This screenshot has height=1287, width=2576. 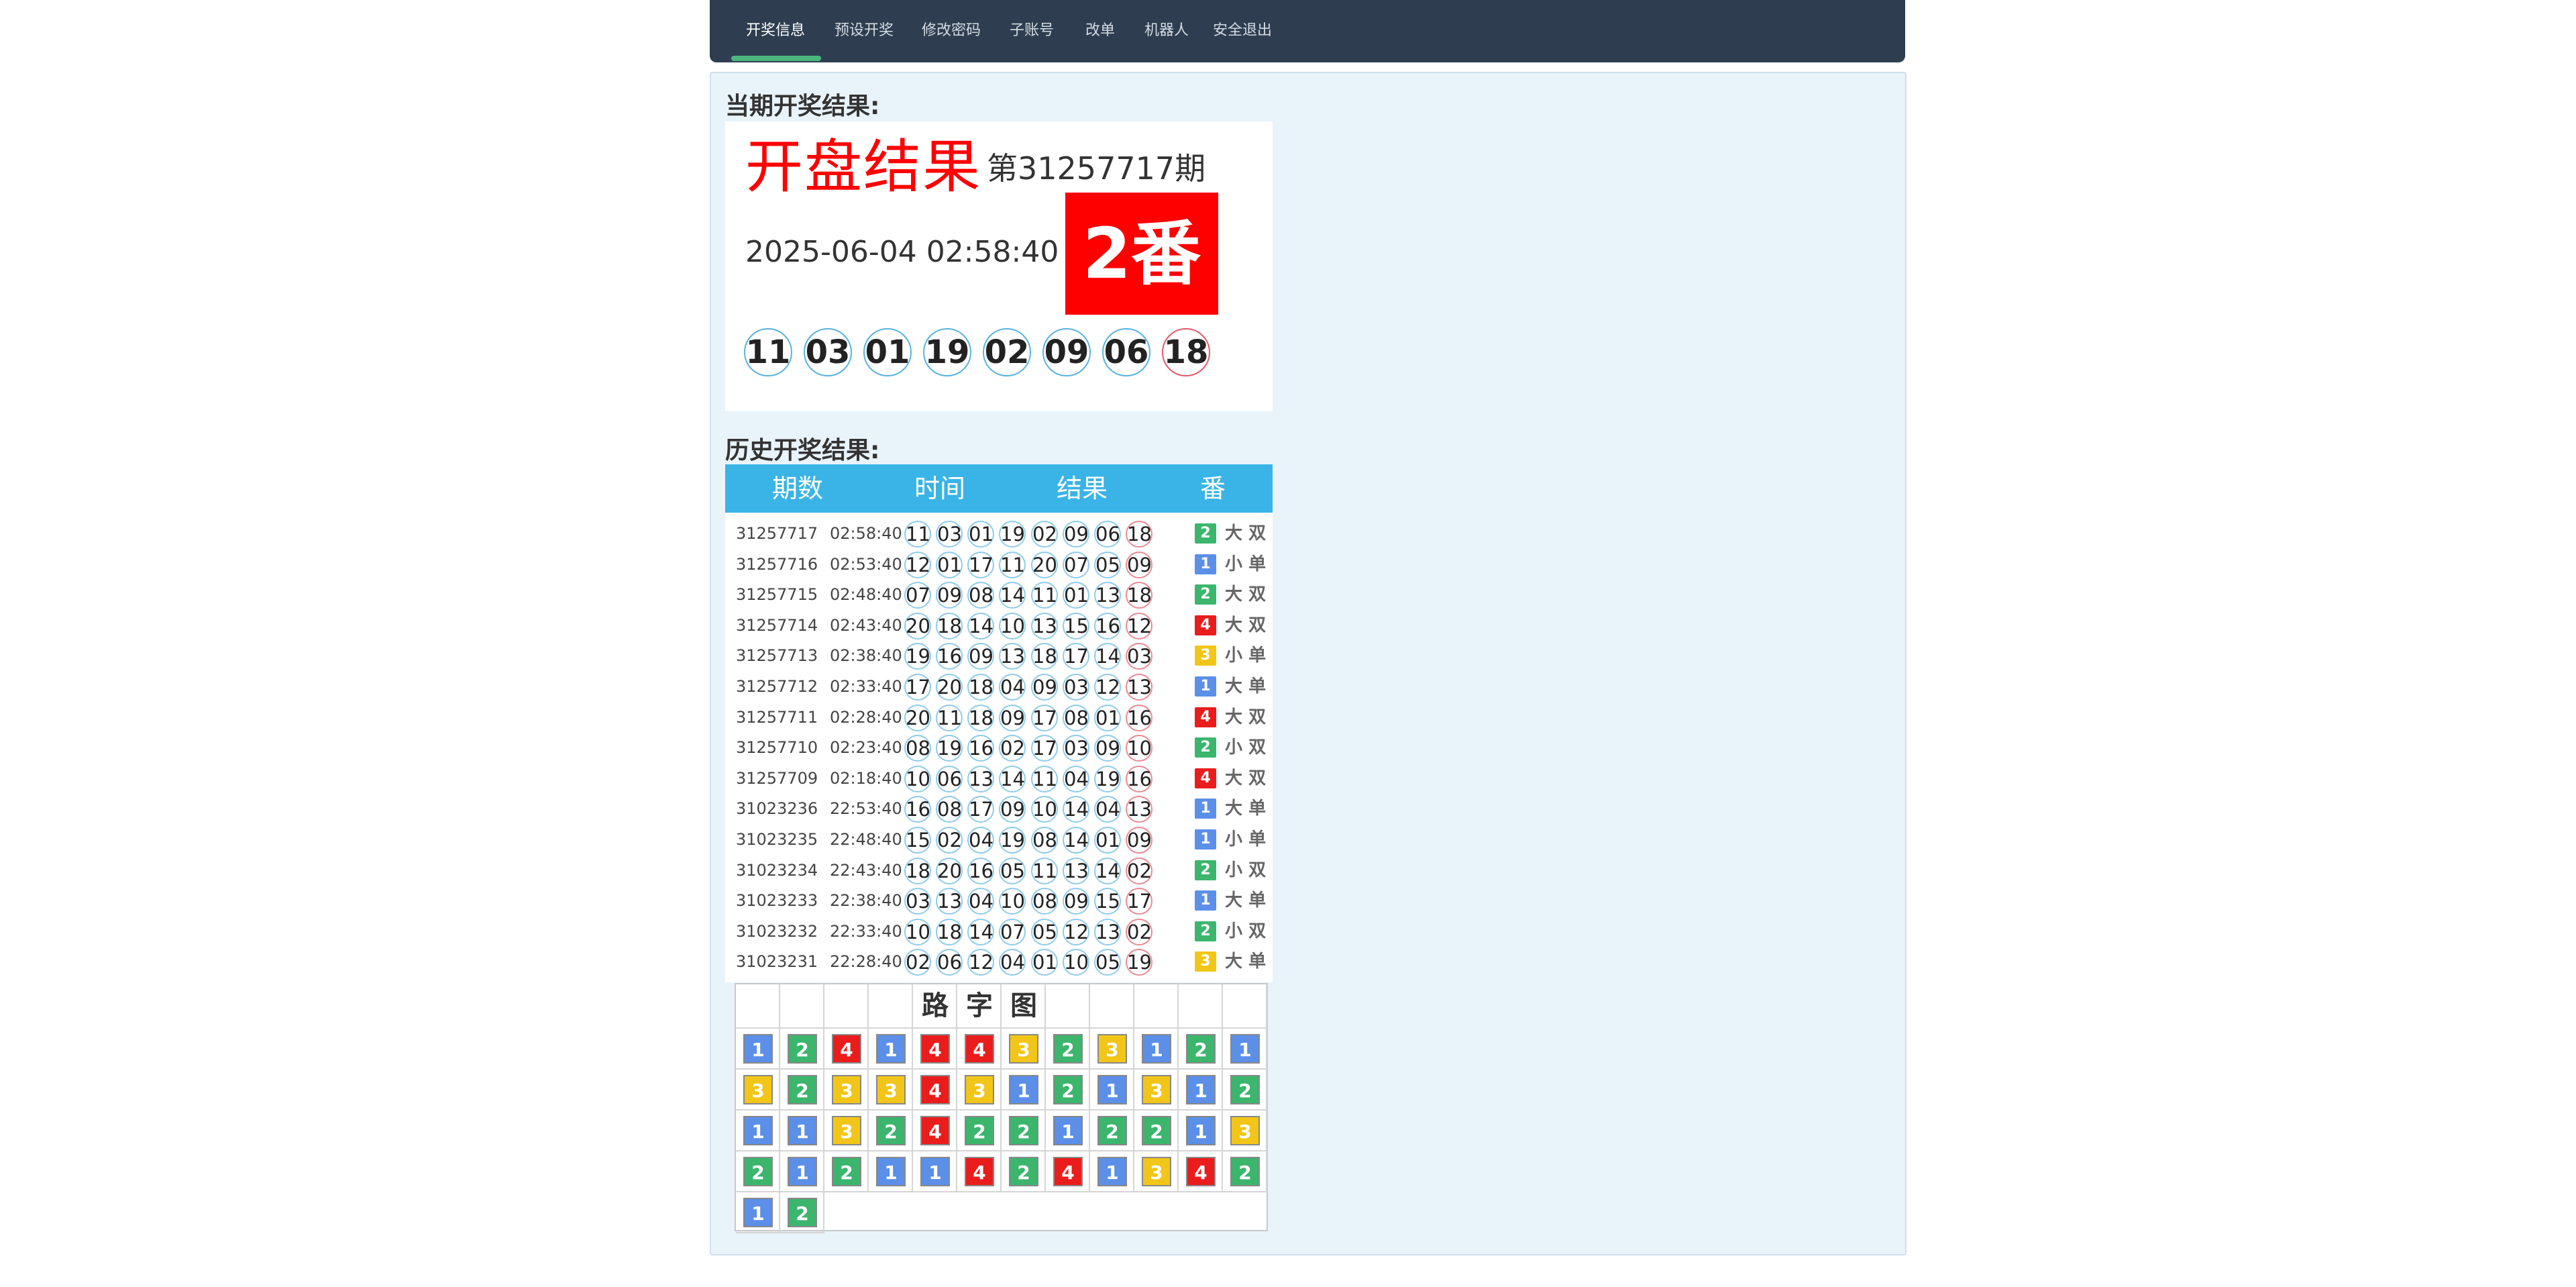 I want to click on row-ball: 10, so click(x=1012, y=625).